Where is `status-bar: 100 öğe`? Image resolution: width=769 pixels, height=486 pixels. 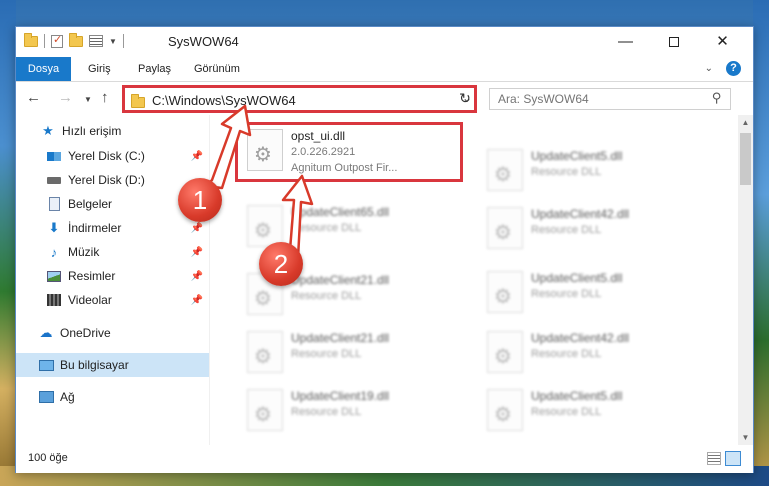 status-bar: 100 öğe is located at coordinates (384, 459).